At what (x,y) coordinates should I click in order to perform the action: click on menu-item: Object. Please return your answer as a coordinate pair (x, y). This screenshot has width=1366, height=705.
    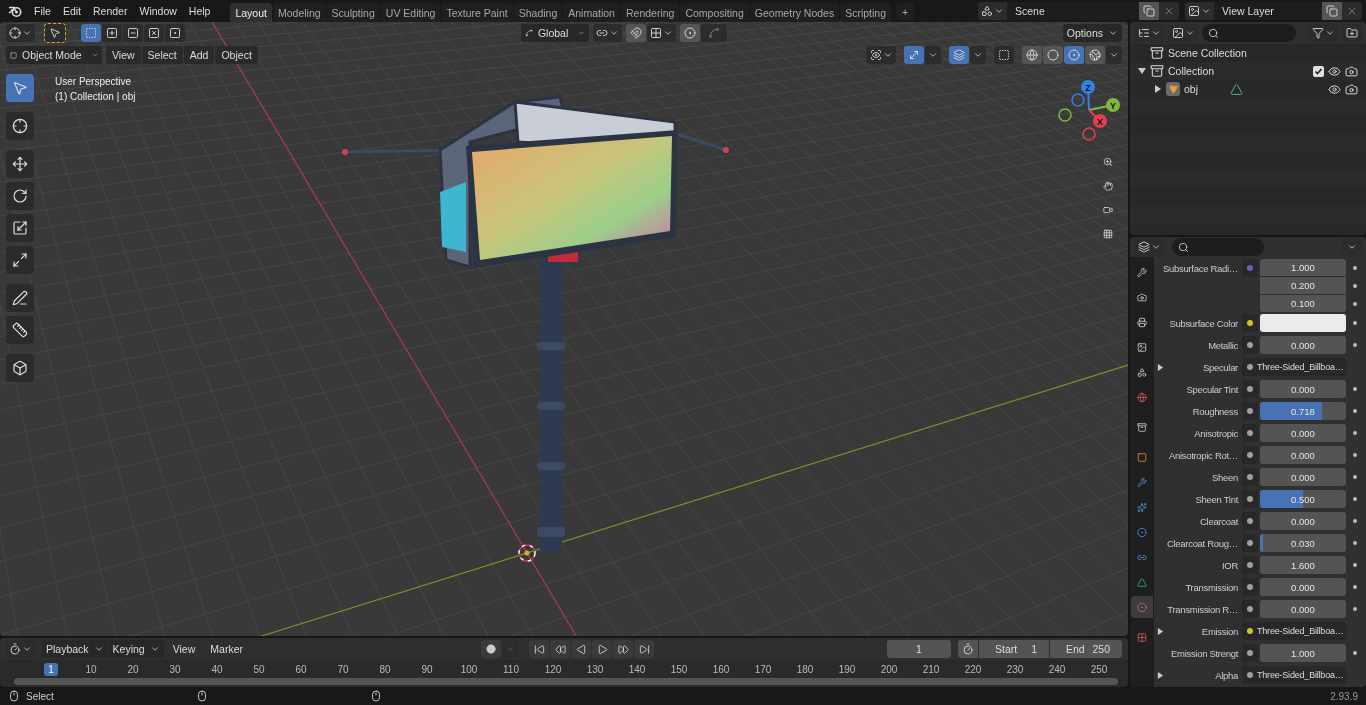
    Looking at the image, I should click on (236, 55).